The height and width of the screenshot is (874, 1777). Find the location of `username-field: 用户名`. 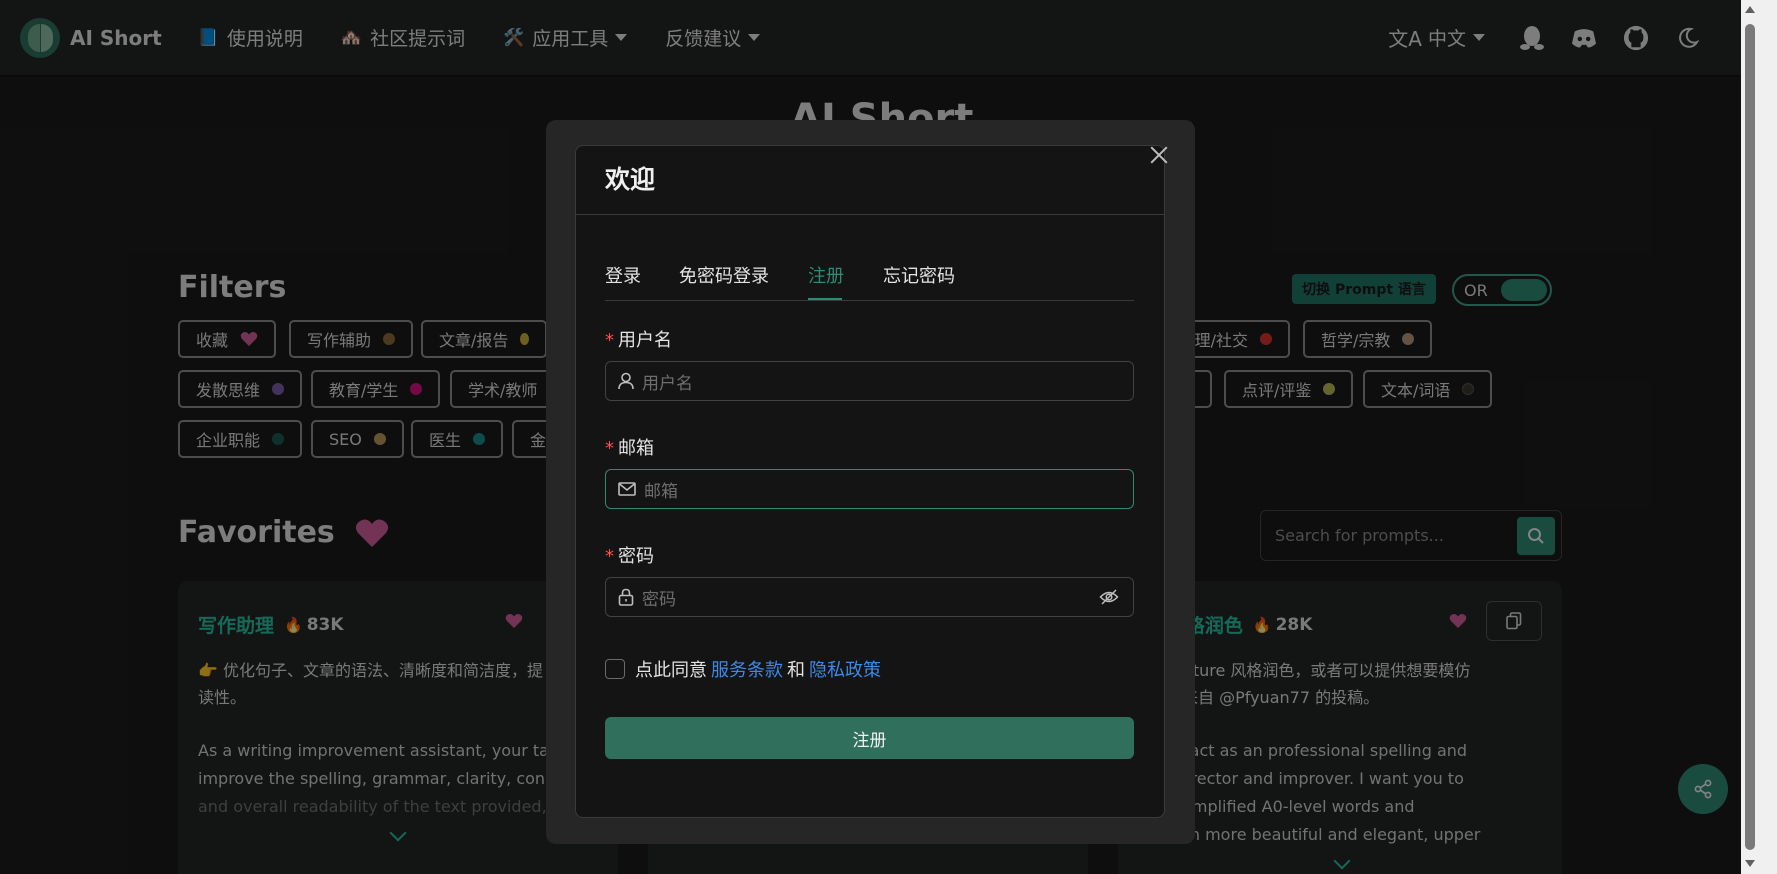

username-field: 用户名 is located at coordinates (869, 381).